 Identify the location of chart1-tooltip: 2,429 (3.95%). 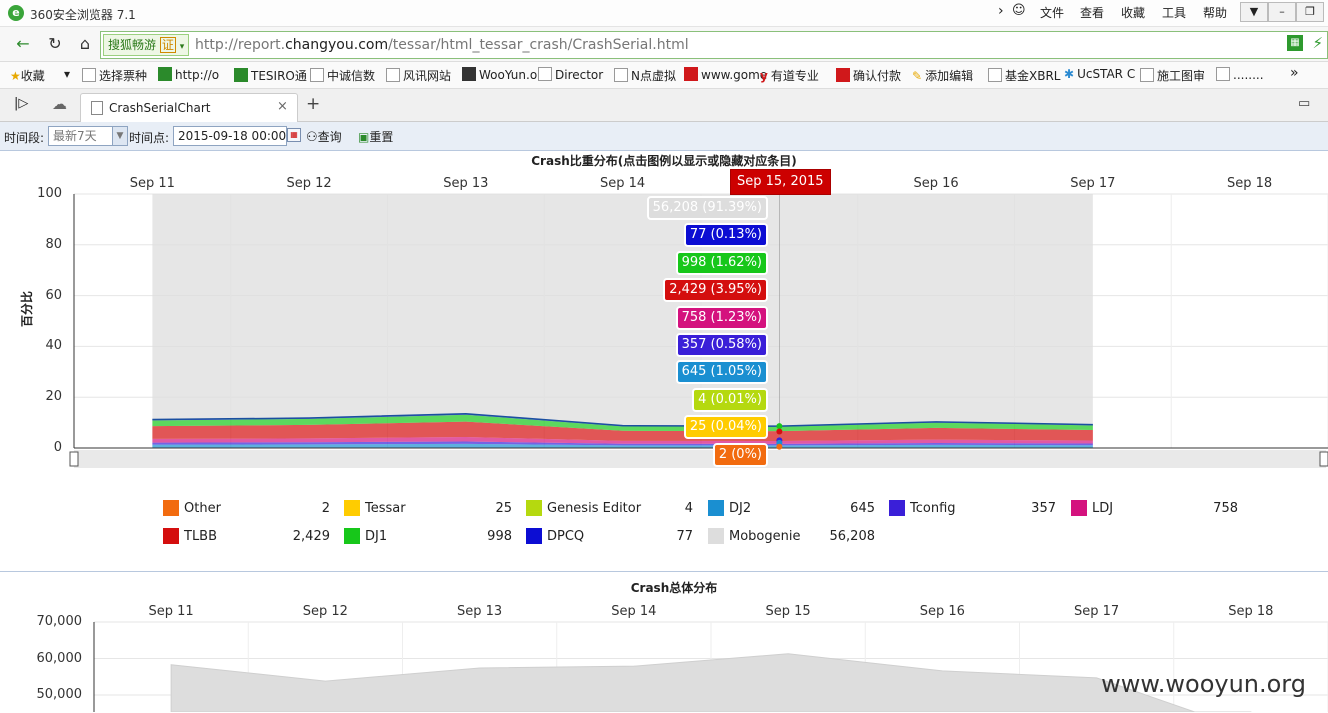
(715, 290).